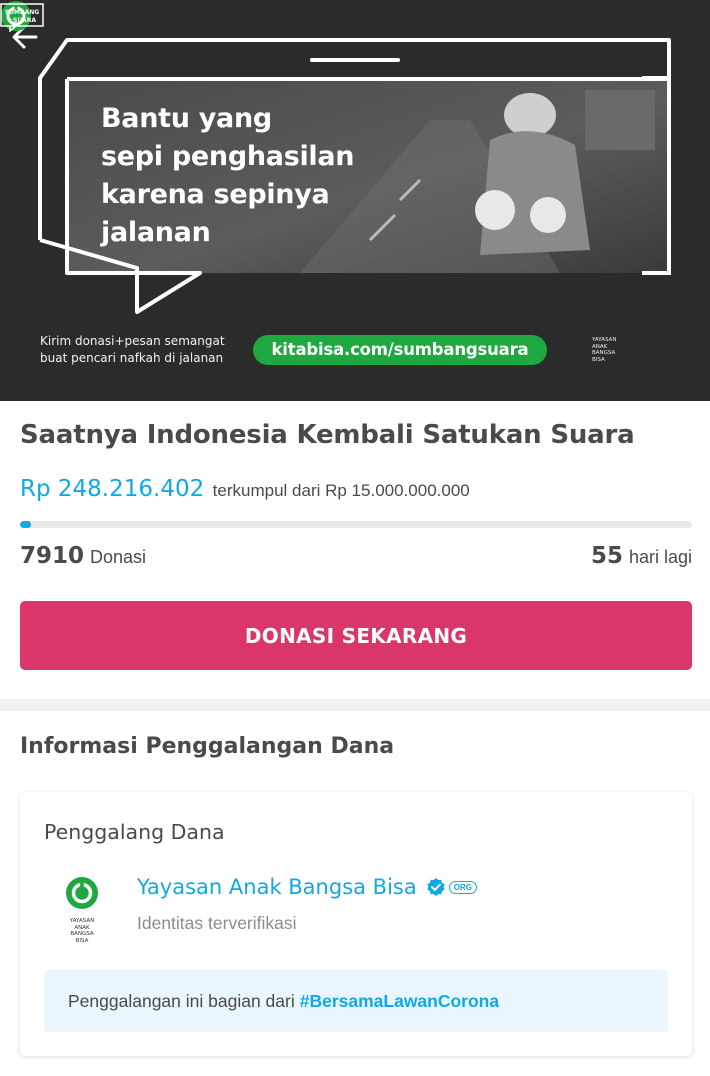 The image size is (710, 1076). I want to click on org-type-badge: ORG, so click(462, 887).